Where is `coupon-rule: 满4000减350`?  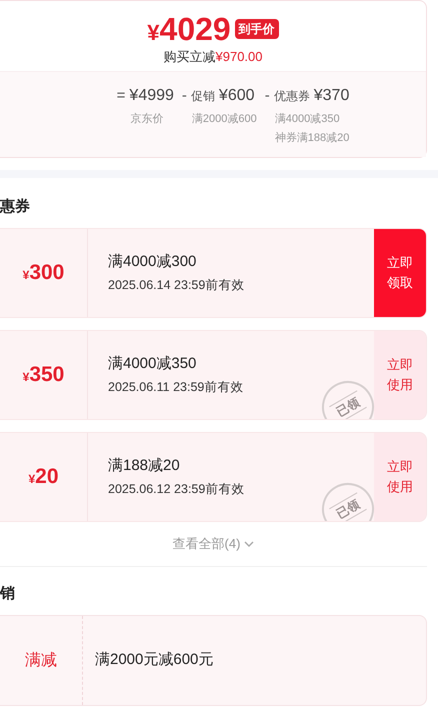
coupon-rule: 满4000减350 is located at coordinates (153, 364).